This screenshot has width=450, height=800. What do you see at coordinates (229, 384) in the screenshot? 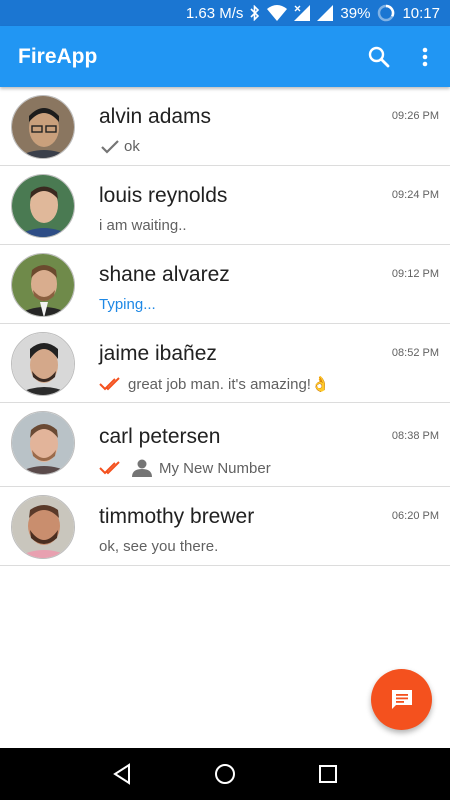
I see `last-message-text: great job man. it's amazing!👌` at bounding box center [229, 384].